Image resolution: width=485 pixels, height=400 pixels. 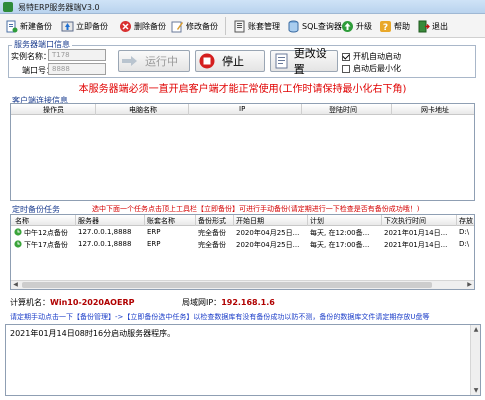 What do you see at coordinates (293, 26) in the screenshot?
I see `database-icon` at bounding box center [293, 26].